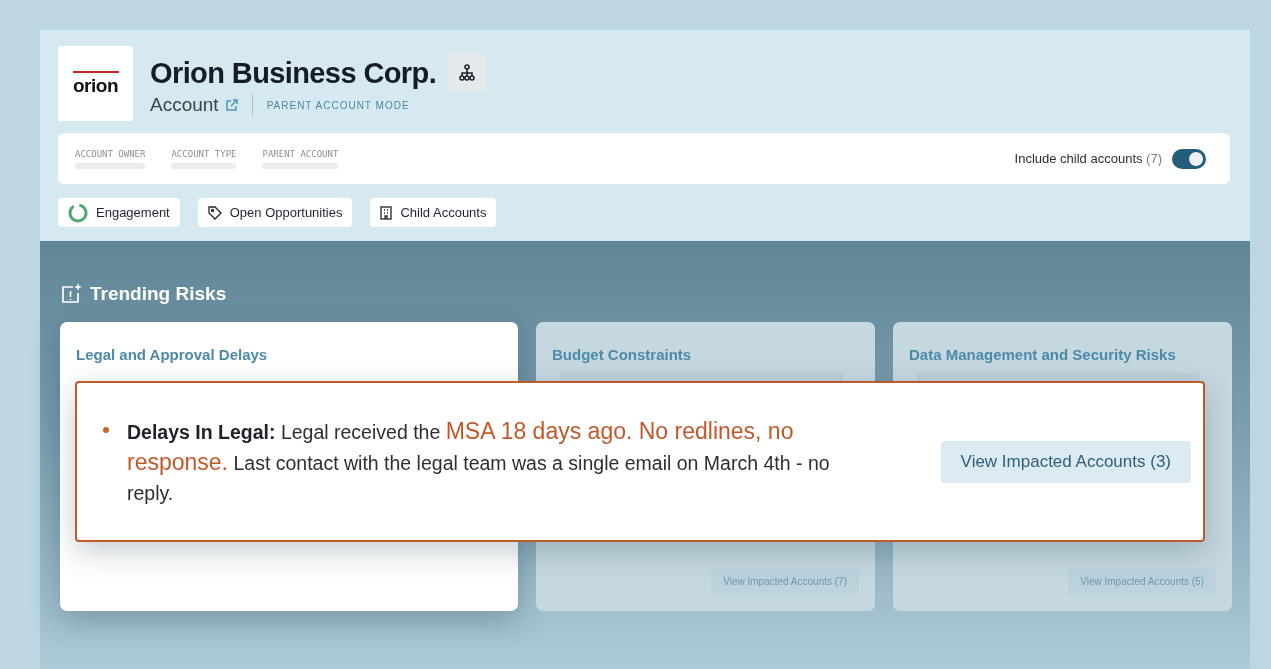  I want to click on field-label: ACCOUNT OWNER, so click(110, 153).